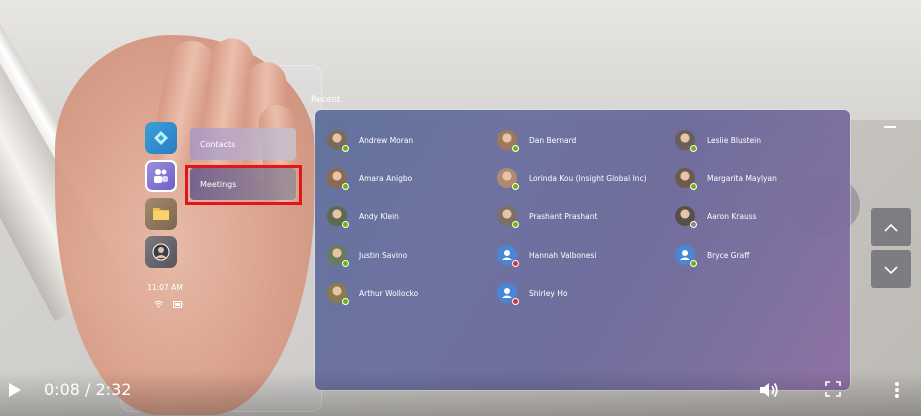 This screenshot has height=416, width=921. I want to click on contact-item: Justin Savino, so click(367, 255).